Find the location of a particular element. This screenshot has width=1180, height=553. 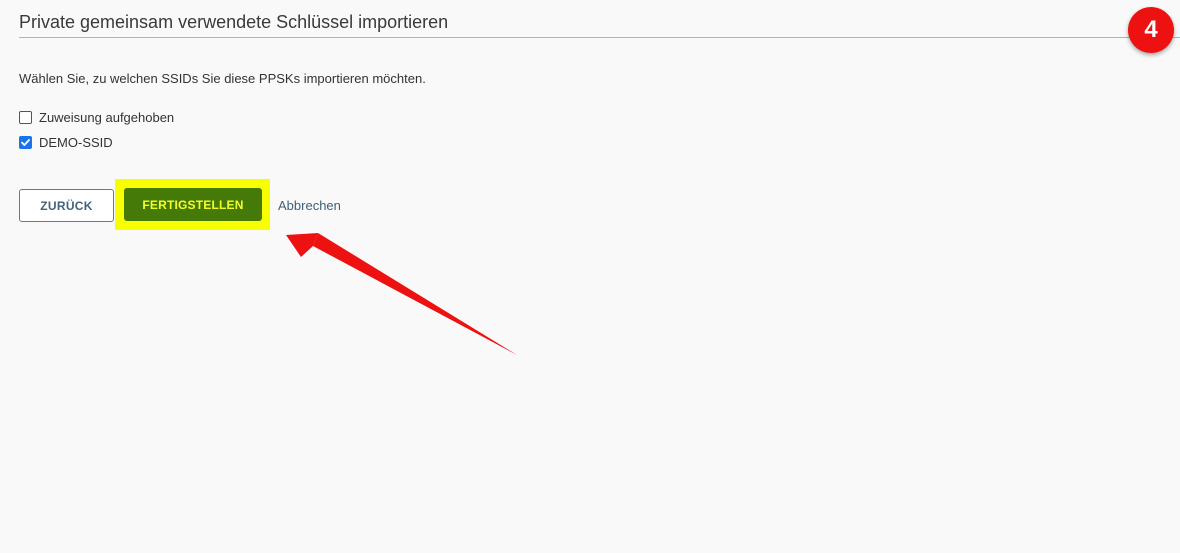

unchecked-checkbox is located at coordinates (25, 117).